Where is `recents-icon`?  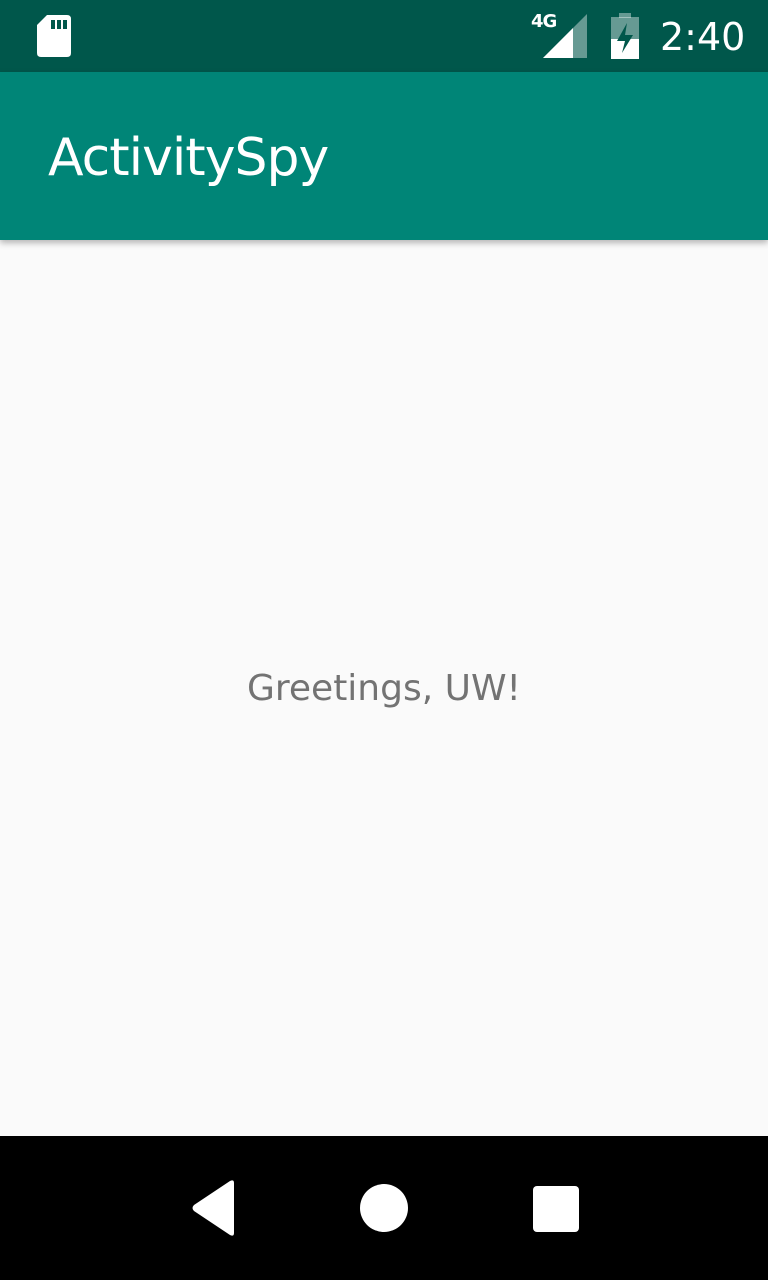 recents-icon is located at coordinates (555, 1208).